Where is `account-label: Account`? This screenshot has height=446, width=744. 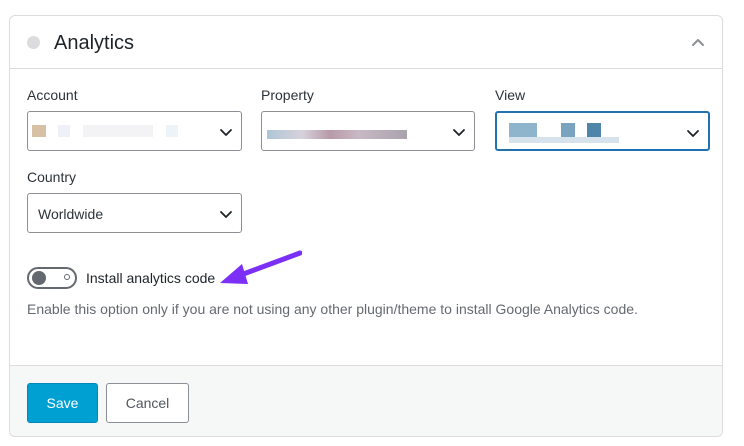
account-label: Account is located at coordinates (52, 95).